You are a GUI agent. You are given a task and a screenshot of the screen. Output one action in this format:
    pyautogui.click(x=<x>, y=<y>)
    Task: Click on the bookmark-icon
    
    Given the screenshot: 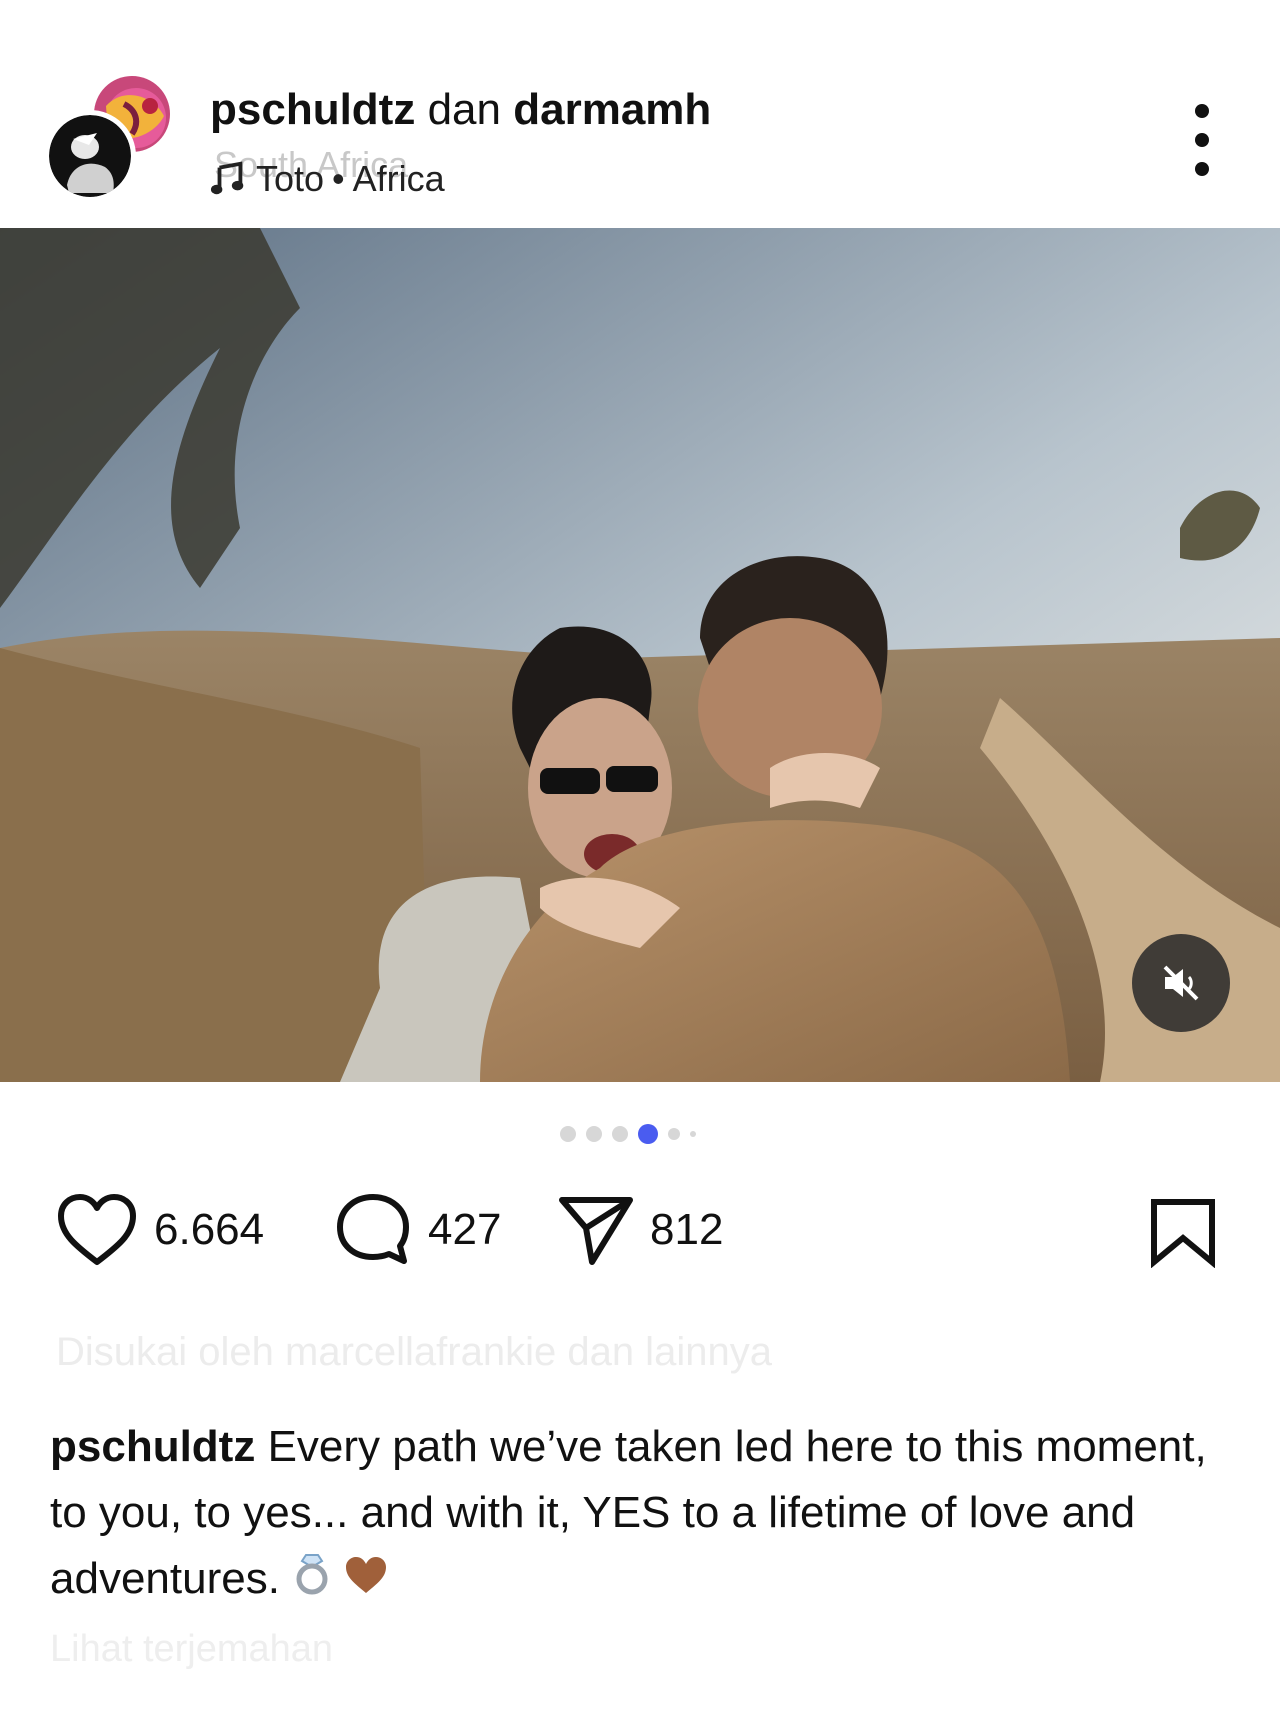 What is the action you would take?
    pyautogui.click(x=1183, y=1234)
    